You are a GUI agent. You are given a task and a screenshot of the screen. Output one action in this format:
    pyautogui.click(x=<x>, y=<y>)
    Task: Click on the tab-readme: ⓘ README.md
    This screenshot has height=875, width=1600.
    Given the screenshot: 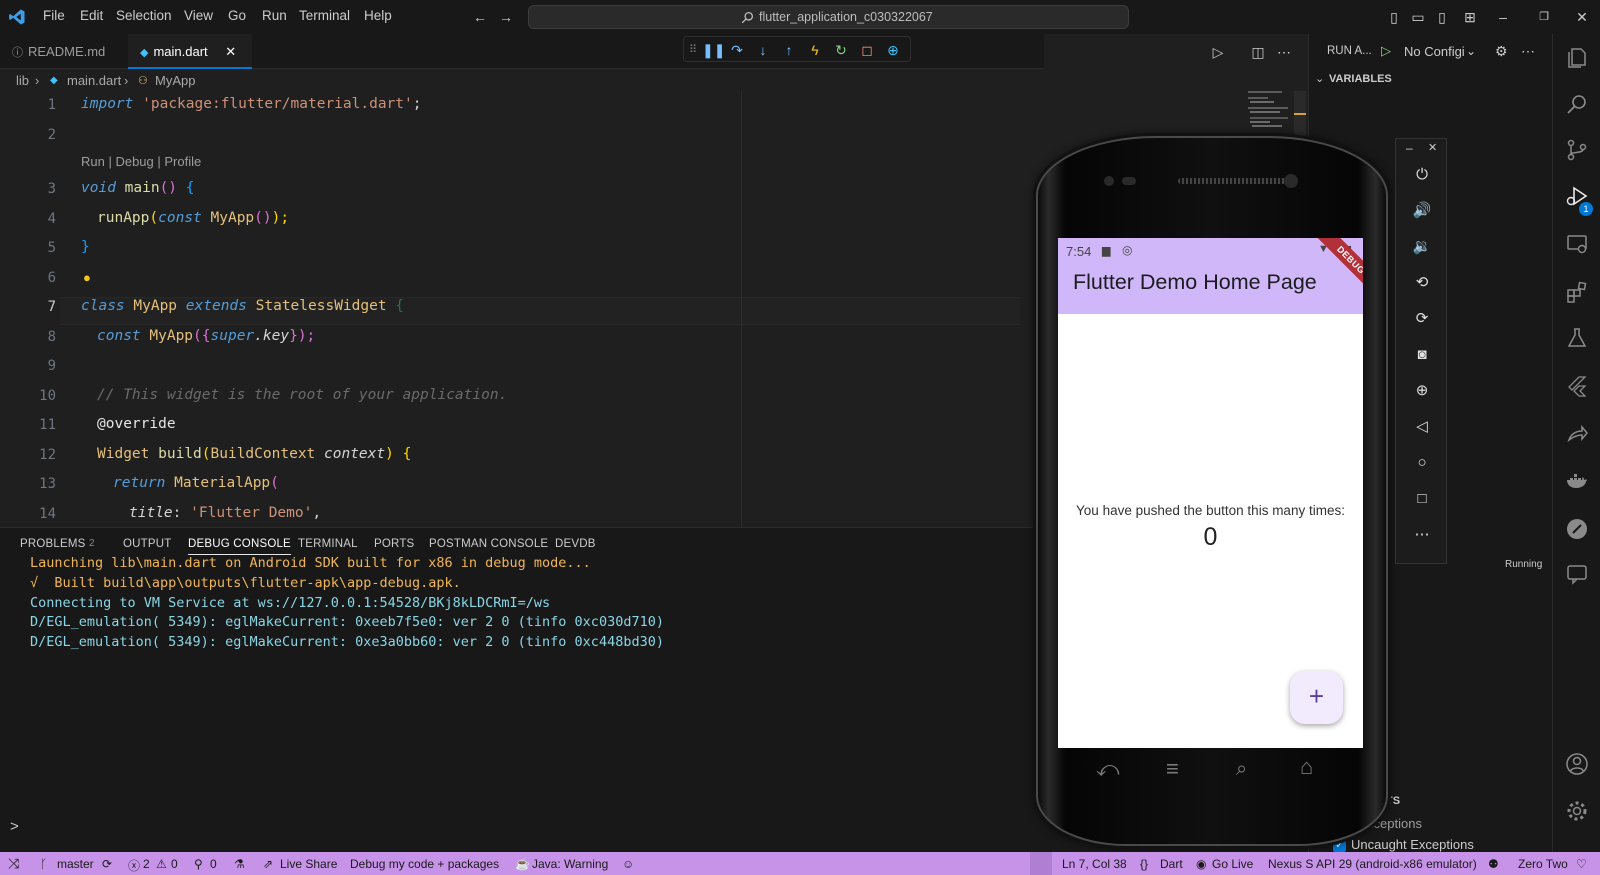 What is the action you would take?
    pyautogui.click(x=64, y=51)
    